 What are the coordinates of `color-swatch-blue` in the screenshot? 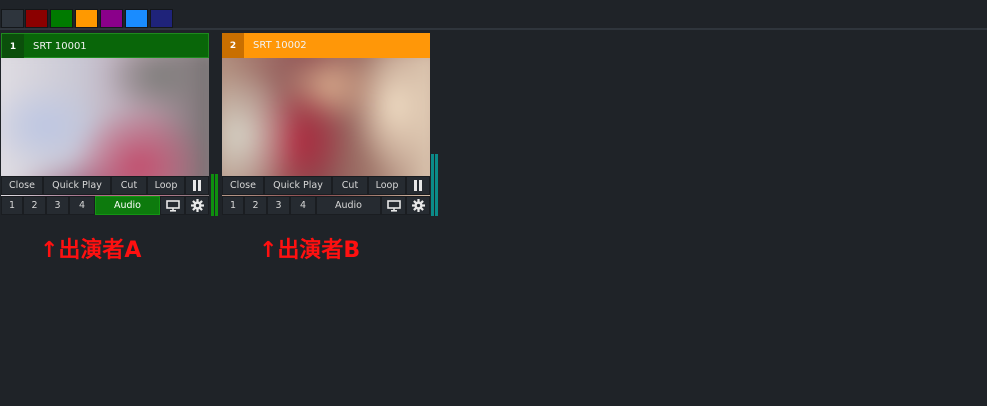 It's located at (136, 18).